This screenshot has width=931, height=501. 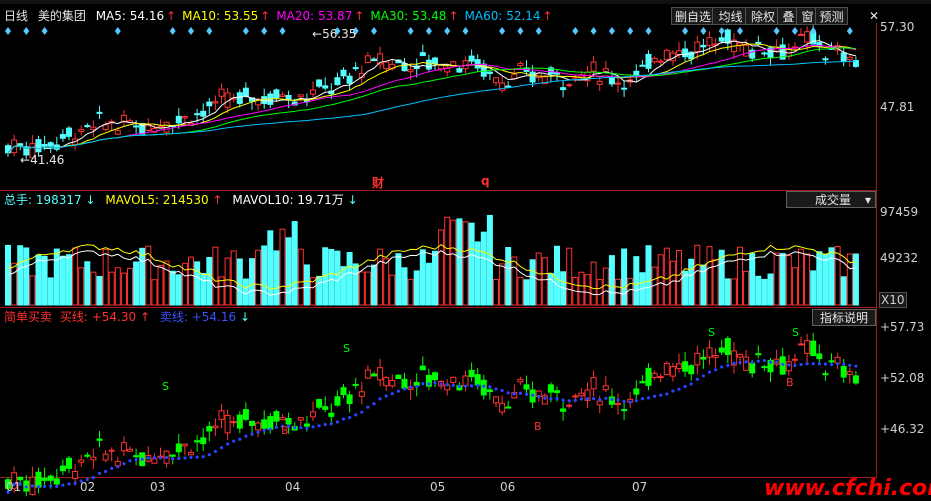 What do you see at coordinates (28, 317) in the screenshot?
I see `indicator-title: 简单买卖` at bounding box center [28, 317].